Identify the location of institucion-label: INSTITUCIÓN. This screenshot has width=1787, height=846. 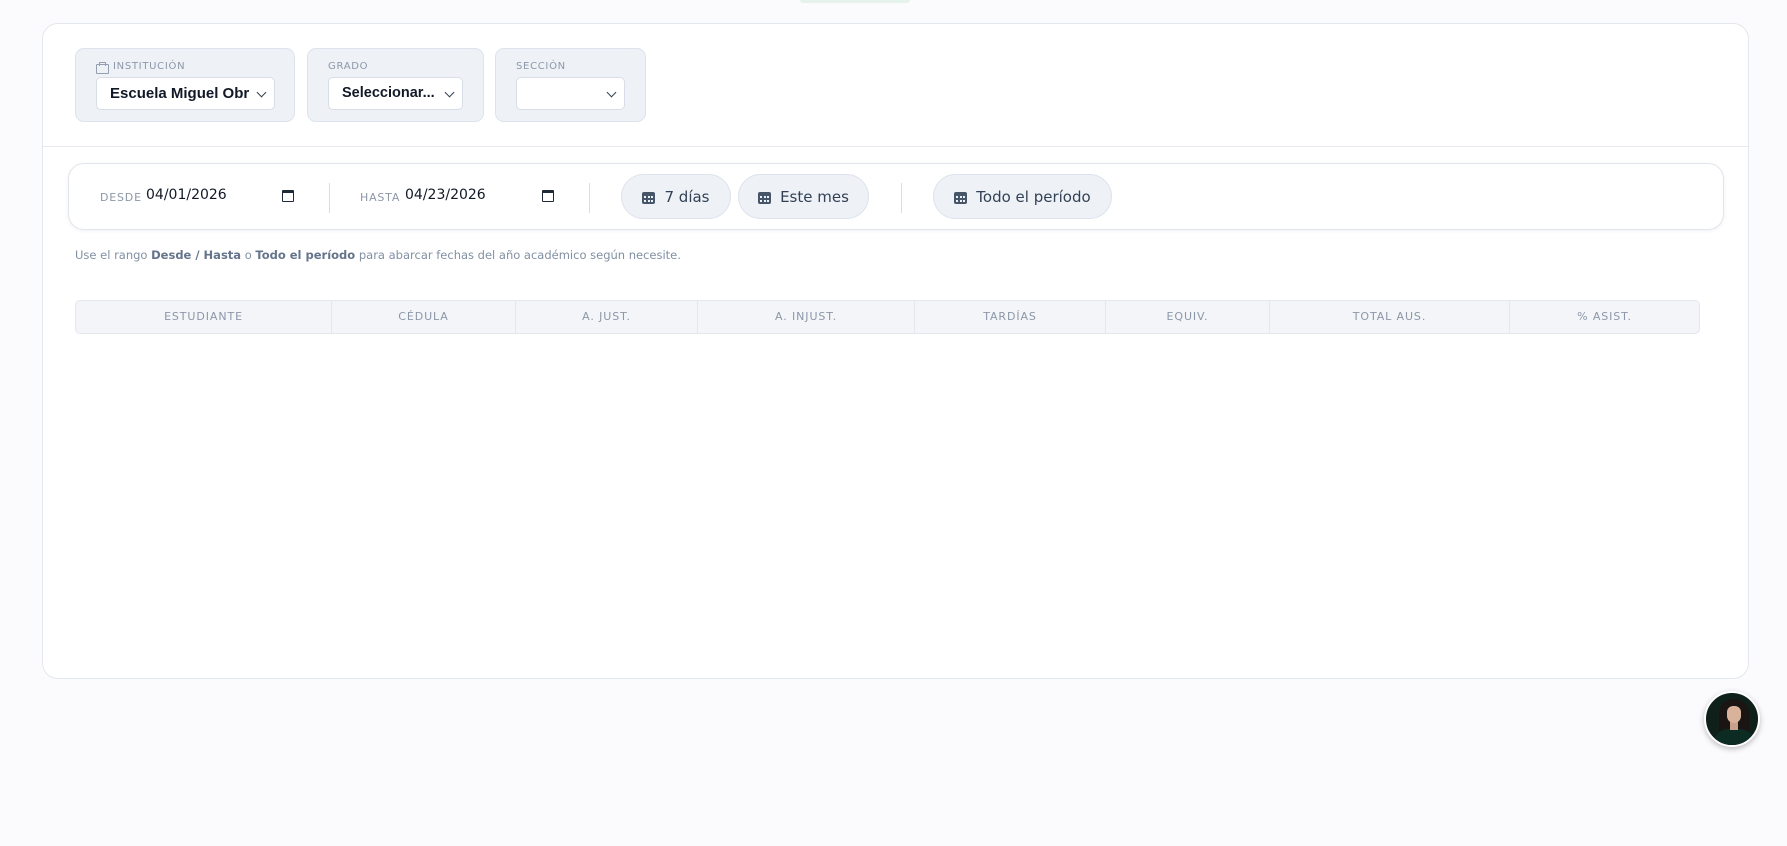
(149, 66).